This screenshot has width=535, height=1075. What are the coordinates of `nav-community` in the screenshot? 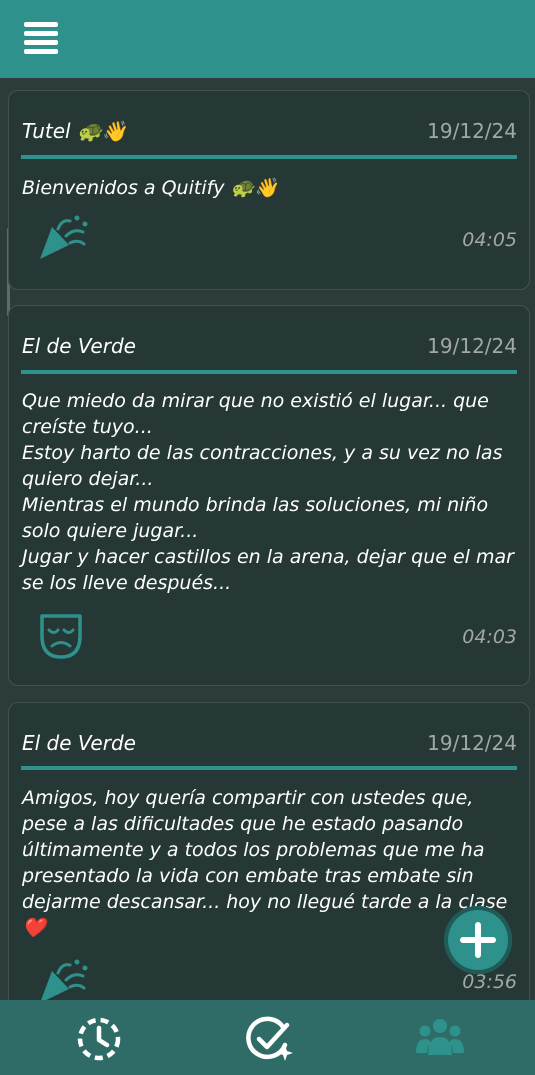 It's located at (439, 1039).